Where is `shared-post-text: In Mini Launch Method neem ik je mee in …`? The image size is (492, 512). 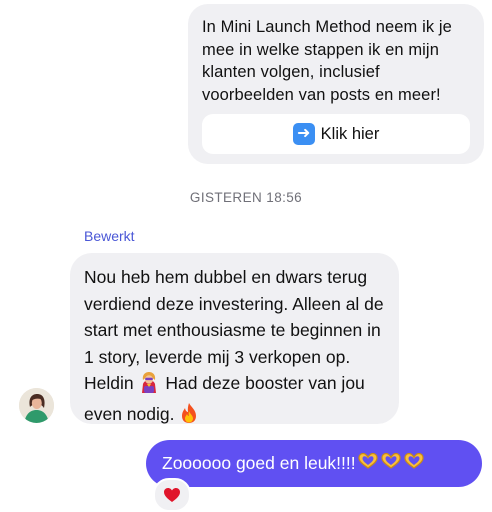 shared-post-text: In Mini Launch Method neem ik je mee in … is located at coordinates (327, 61).